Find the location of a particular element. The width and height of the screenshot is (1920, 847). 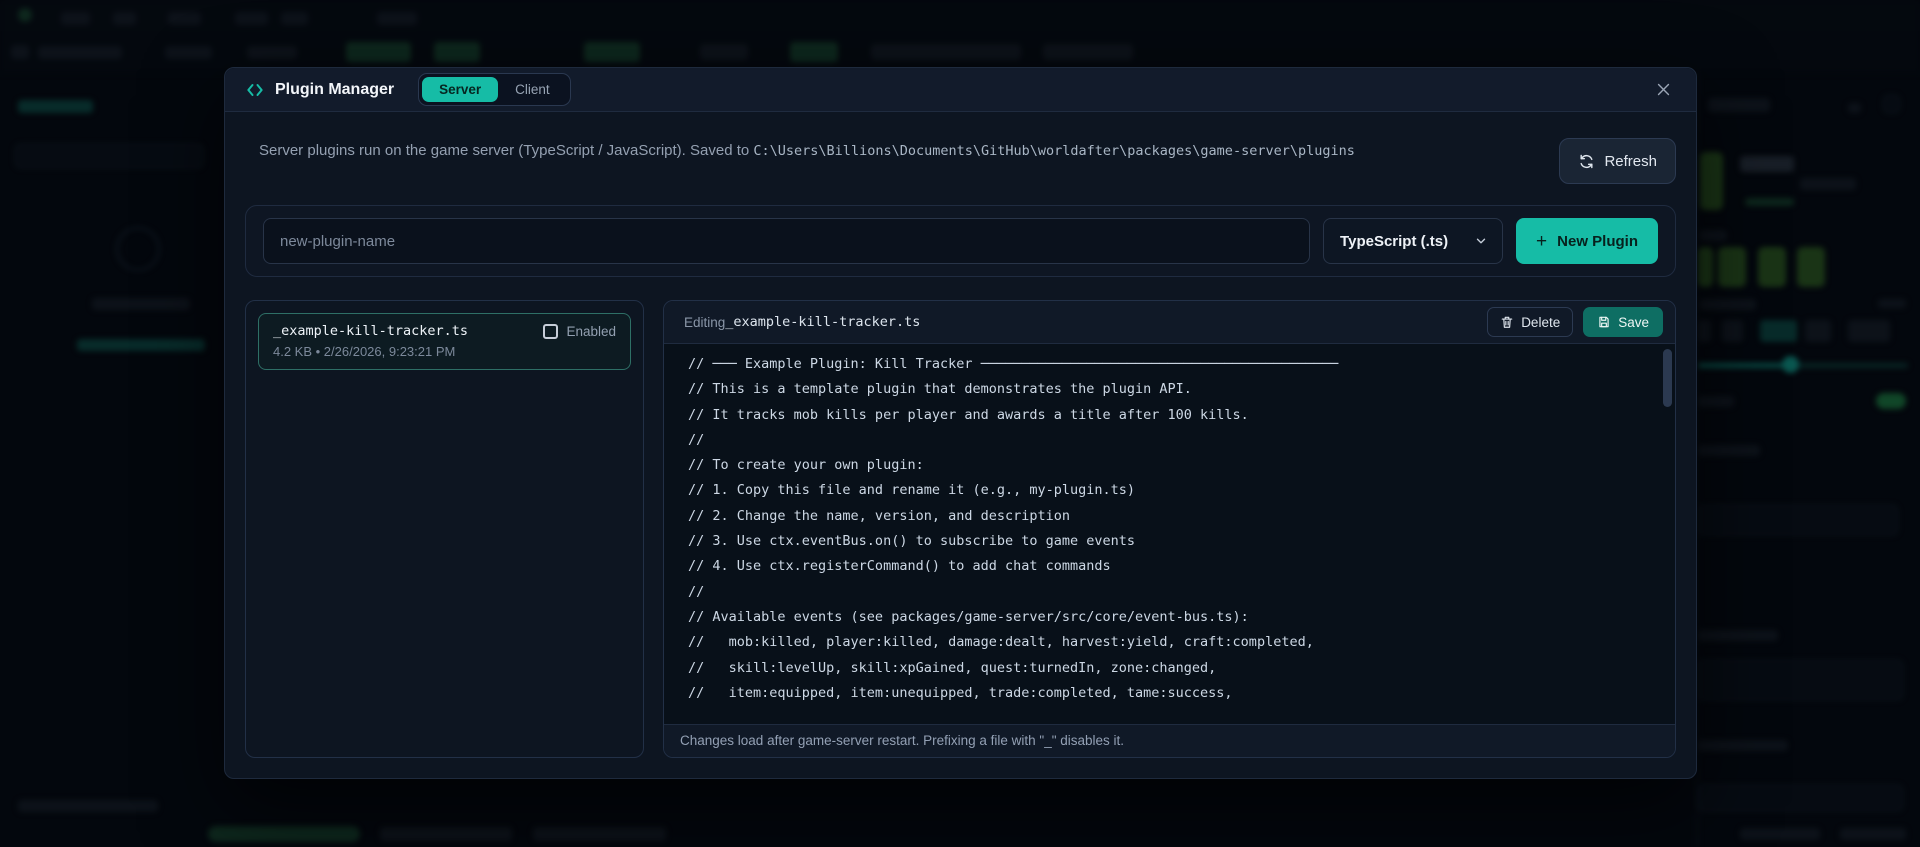

close-icon is located at coordinates (1663, 90).